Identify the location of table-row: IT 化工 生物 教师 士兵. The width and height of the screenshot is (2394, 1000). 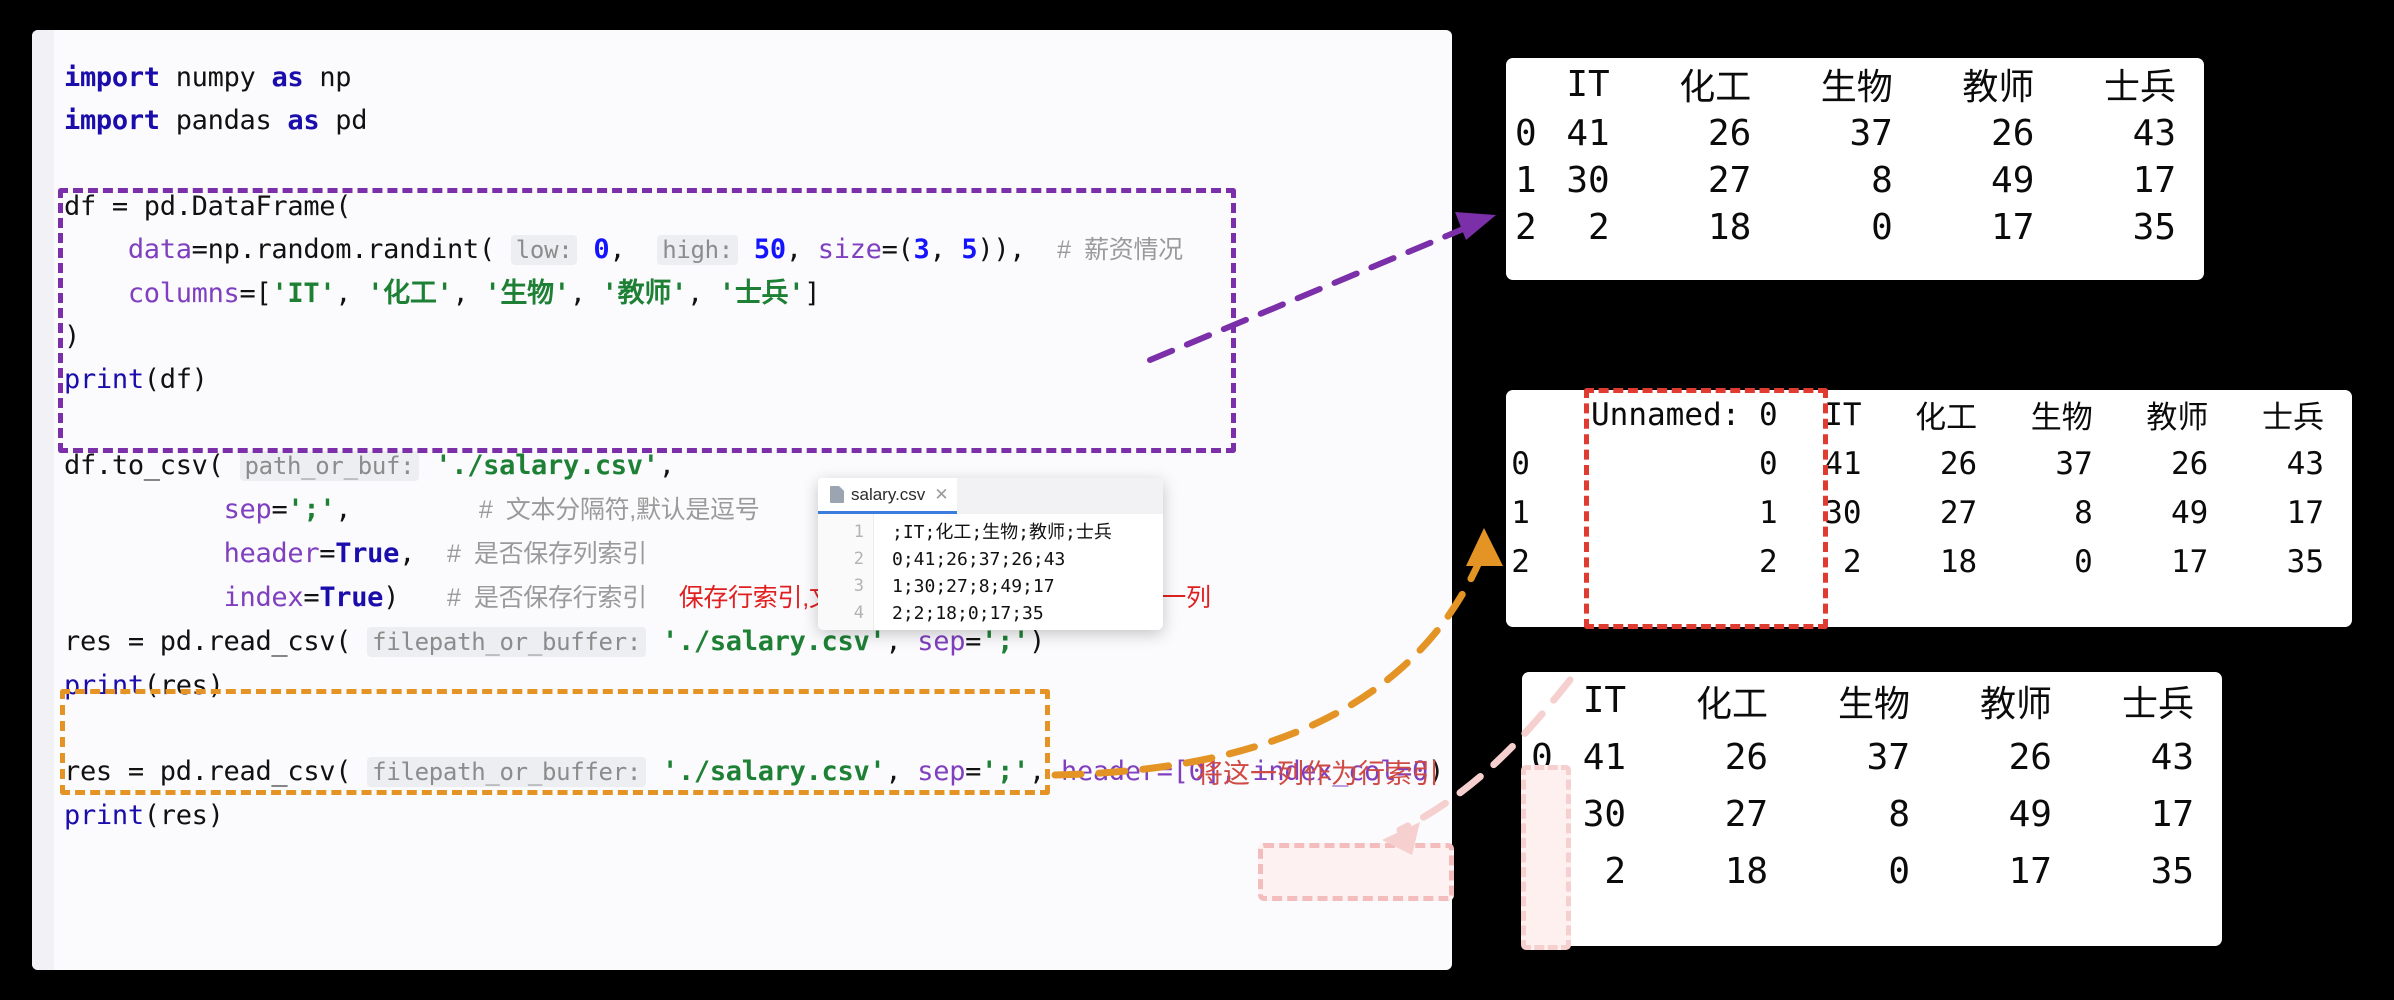
(1872, 700).